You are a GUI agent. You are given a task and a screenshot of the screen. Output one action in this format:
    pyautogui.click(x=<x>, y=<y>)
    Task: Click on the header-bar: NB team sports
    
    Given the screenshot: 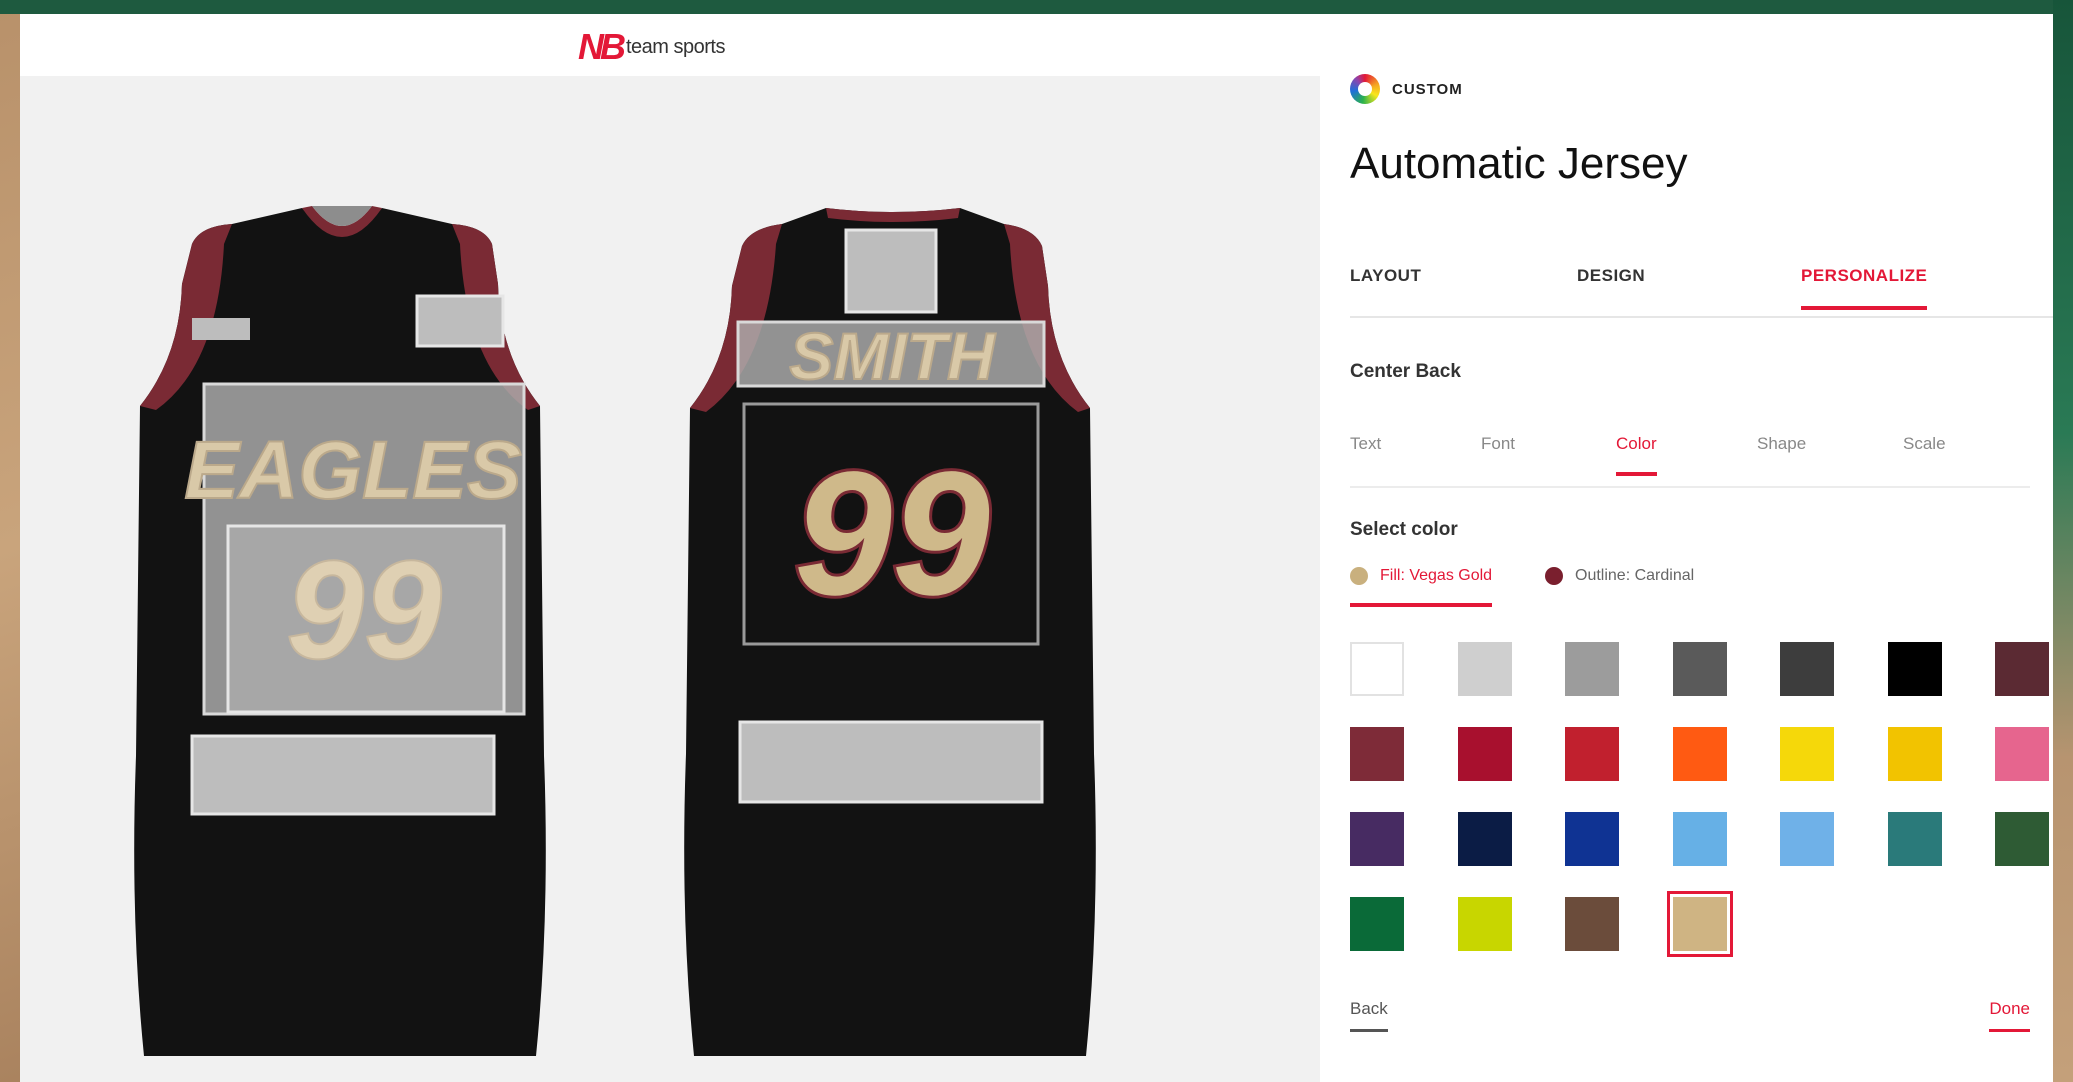 What is the action you would take?
    pyautogui.click(x=670, y=45)
    